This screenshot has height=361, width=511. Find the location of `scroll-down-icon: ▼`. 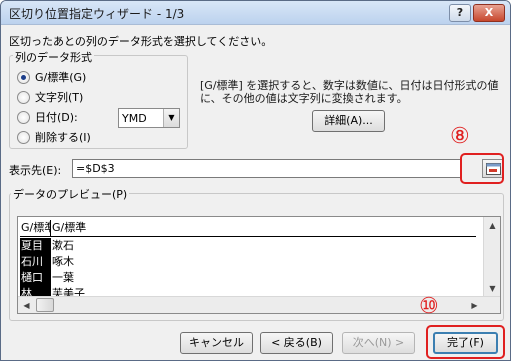

scroll-down-icon: ▼ is located at coordinates (492, 288).